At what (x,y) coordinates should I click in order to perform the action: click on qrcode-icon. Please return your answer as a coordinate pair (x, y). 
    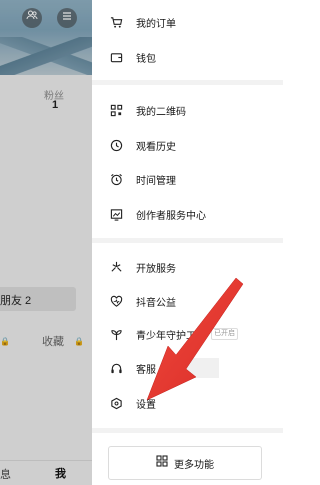
    Looking at the image, I should click on (116, 110).